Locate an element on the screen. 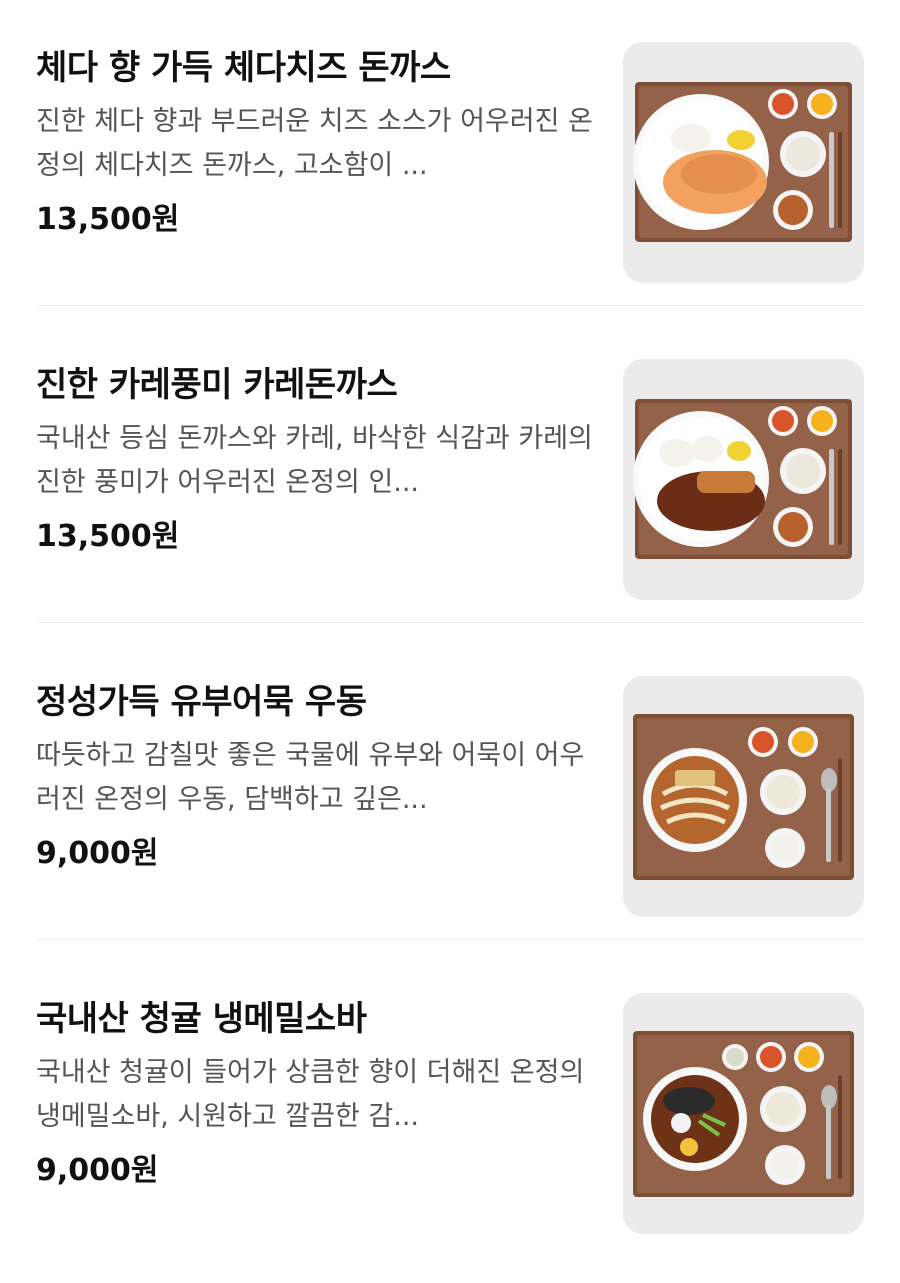  cold-soba-photo is located at coordinates (743, 1113).